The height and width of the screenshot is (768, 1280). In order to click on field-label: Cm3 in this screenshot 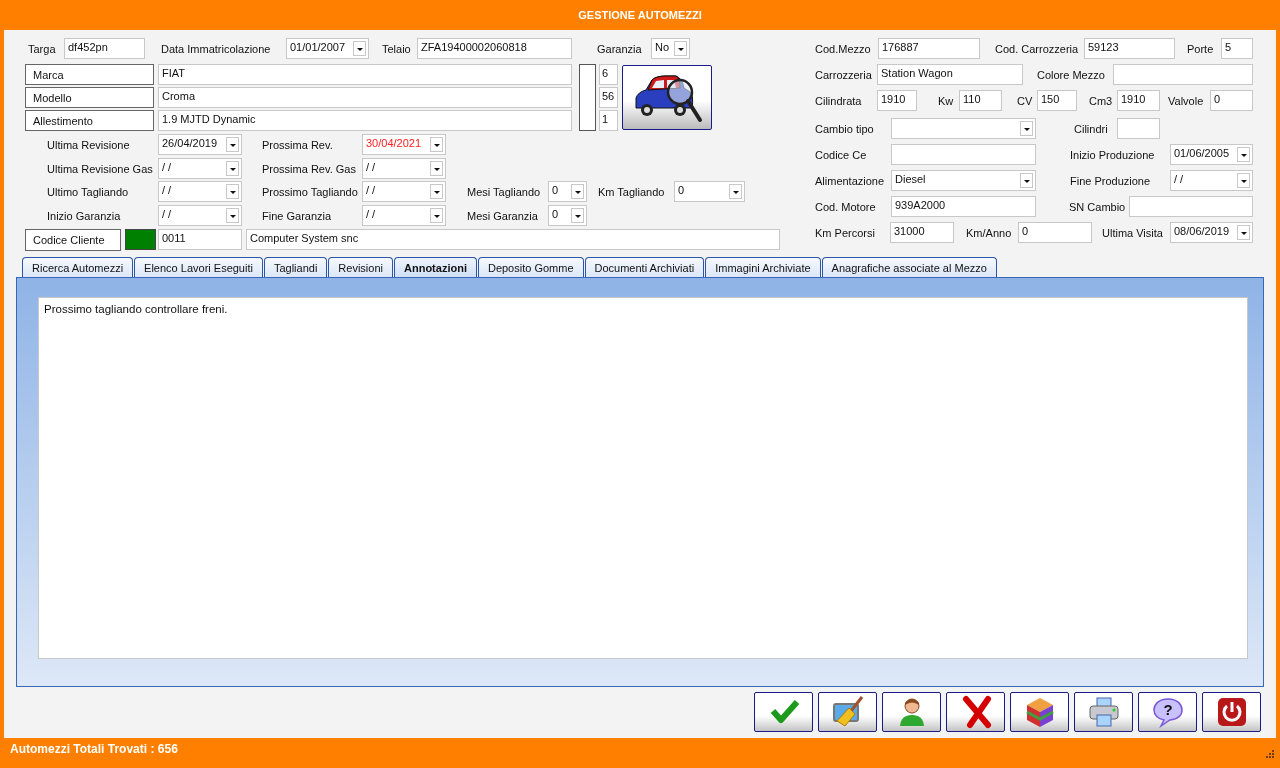, I will do `click(1101, 100)`.